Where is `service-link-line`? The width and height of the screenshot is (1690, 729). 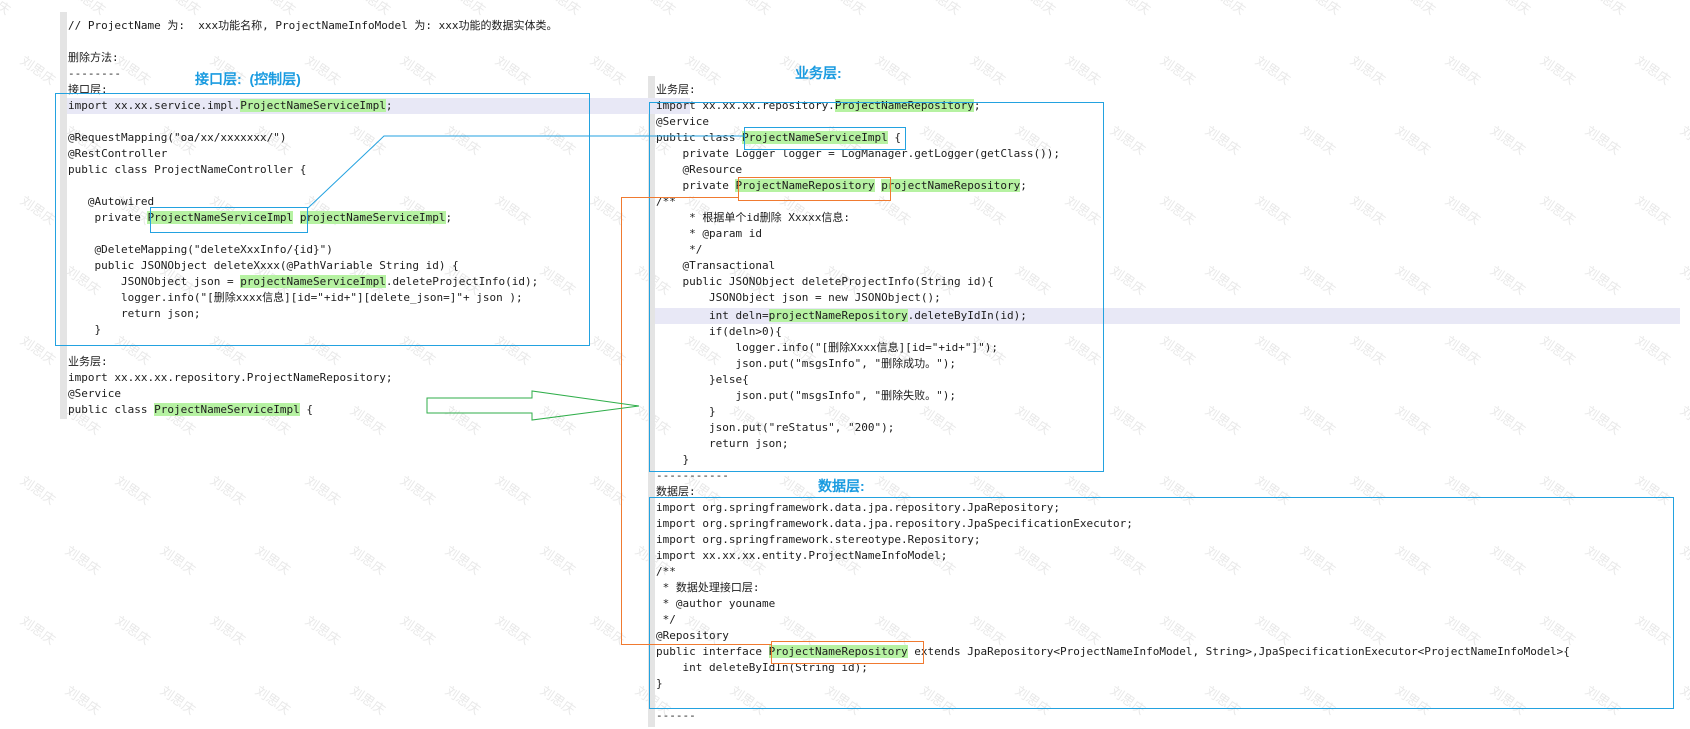
service-link-line is located at coordinates (525, 172).